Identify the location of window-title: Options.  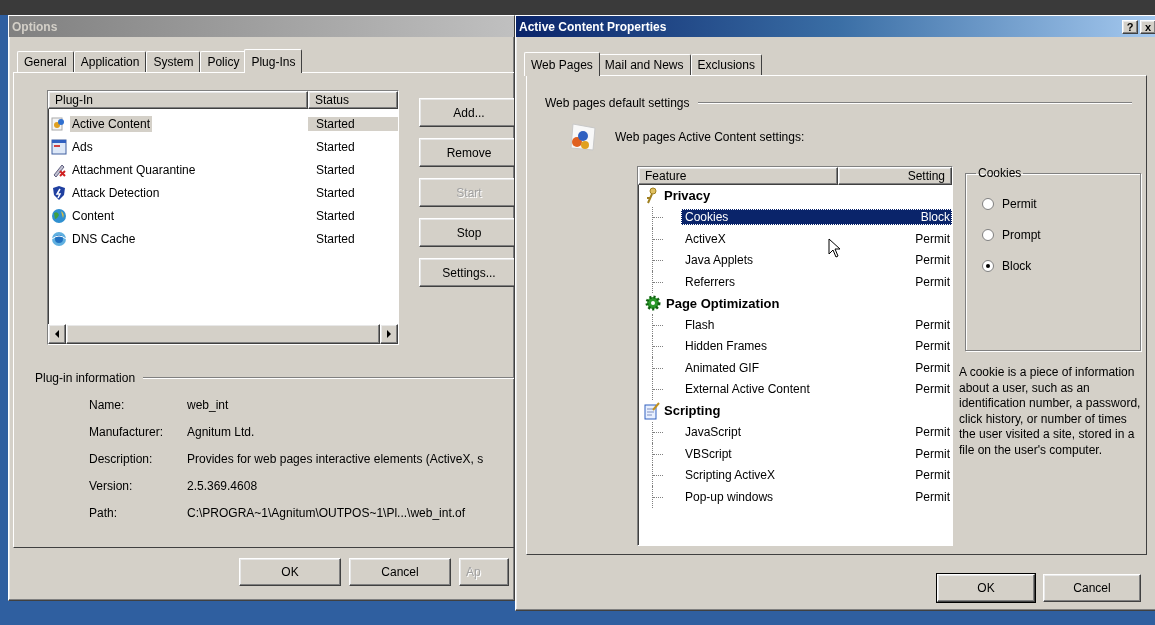
(35, 26).